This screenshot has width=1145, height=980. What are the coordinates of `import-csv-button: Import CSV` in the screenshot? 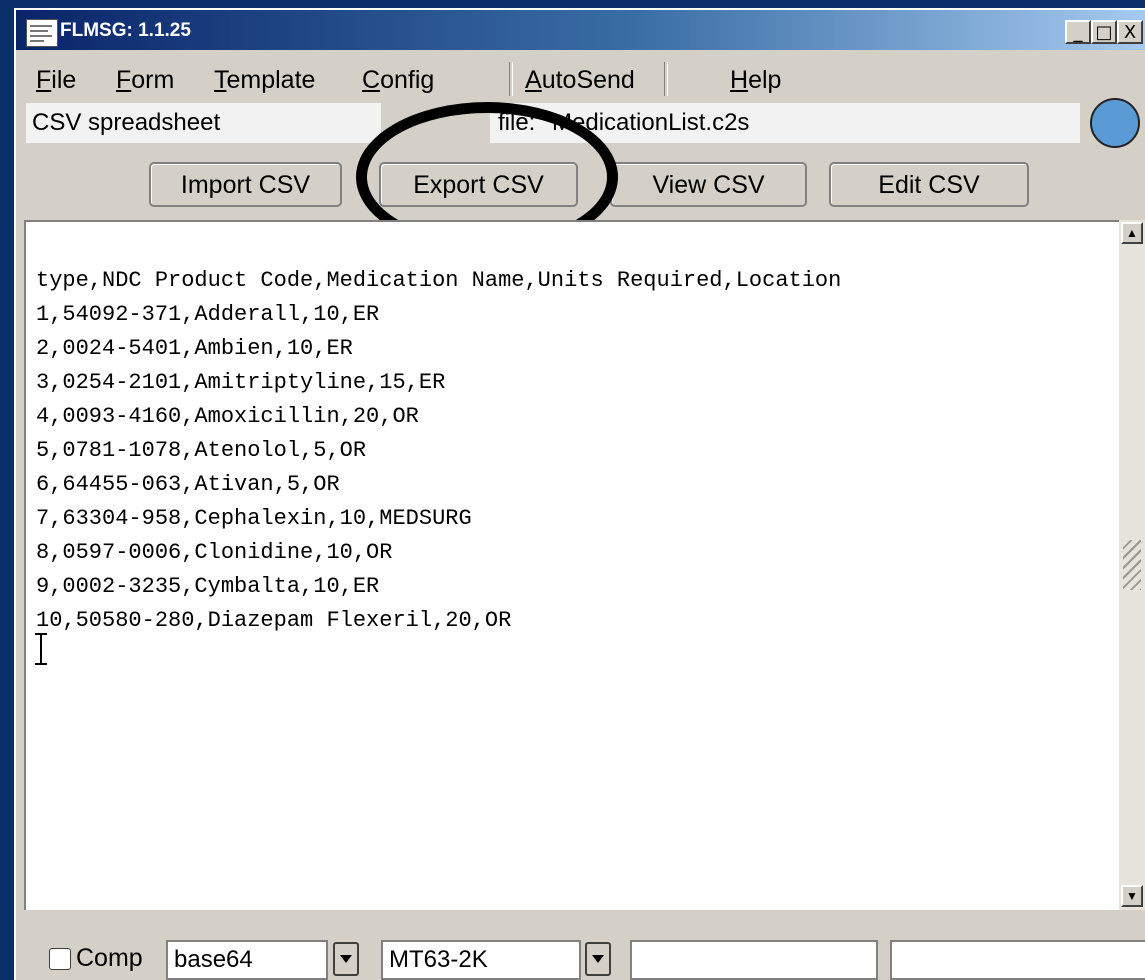 It's located at (245, 184).